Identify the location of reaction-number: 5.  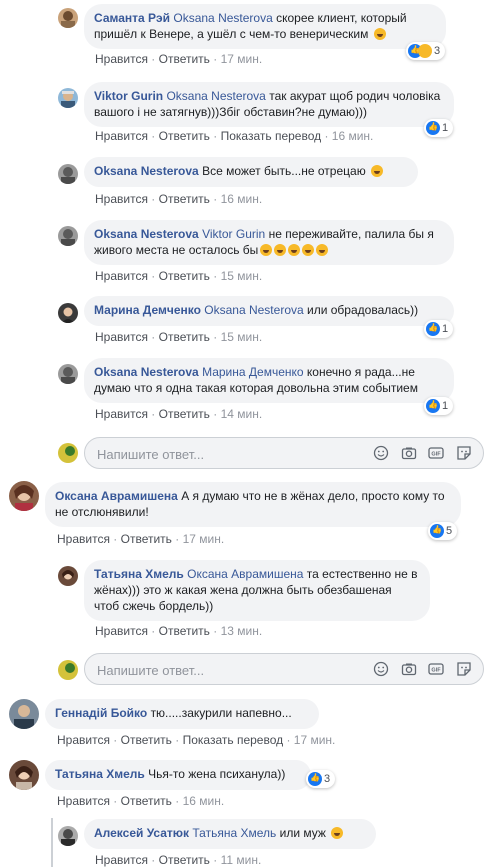
(449, 531).